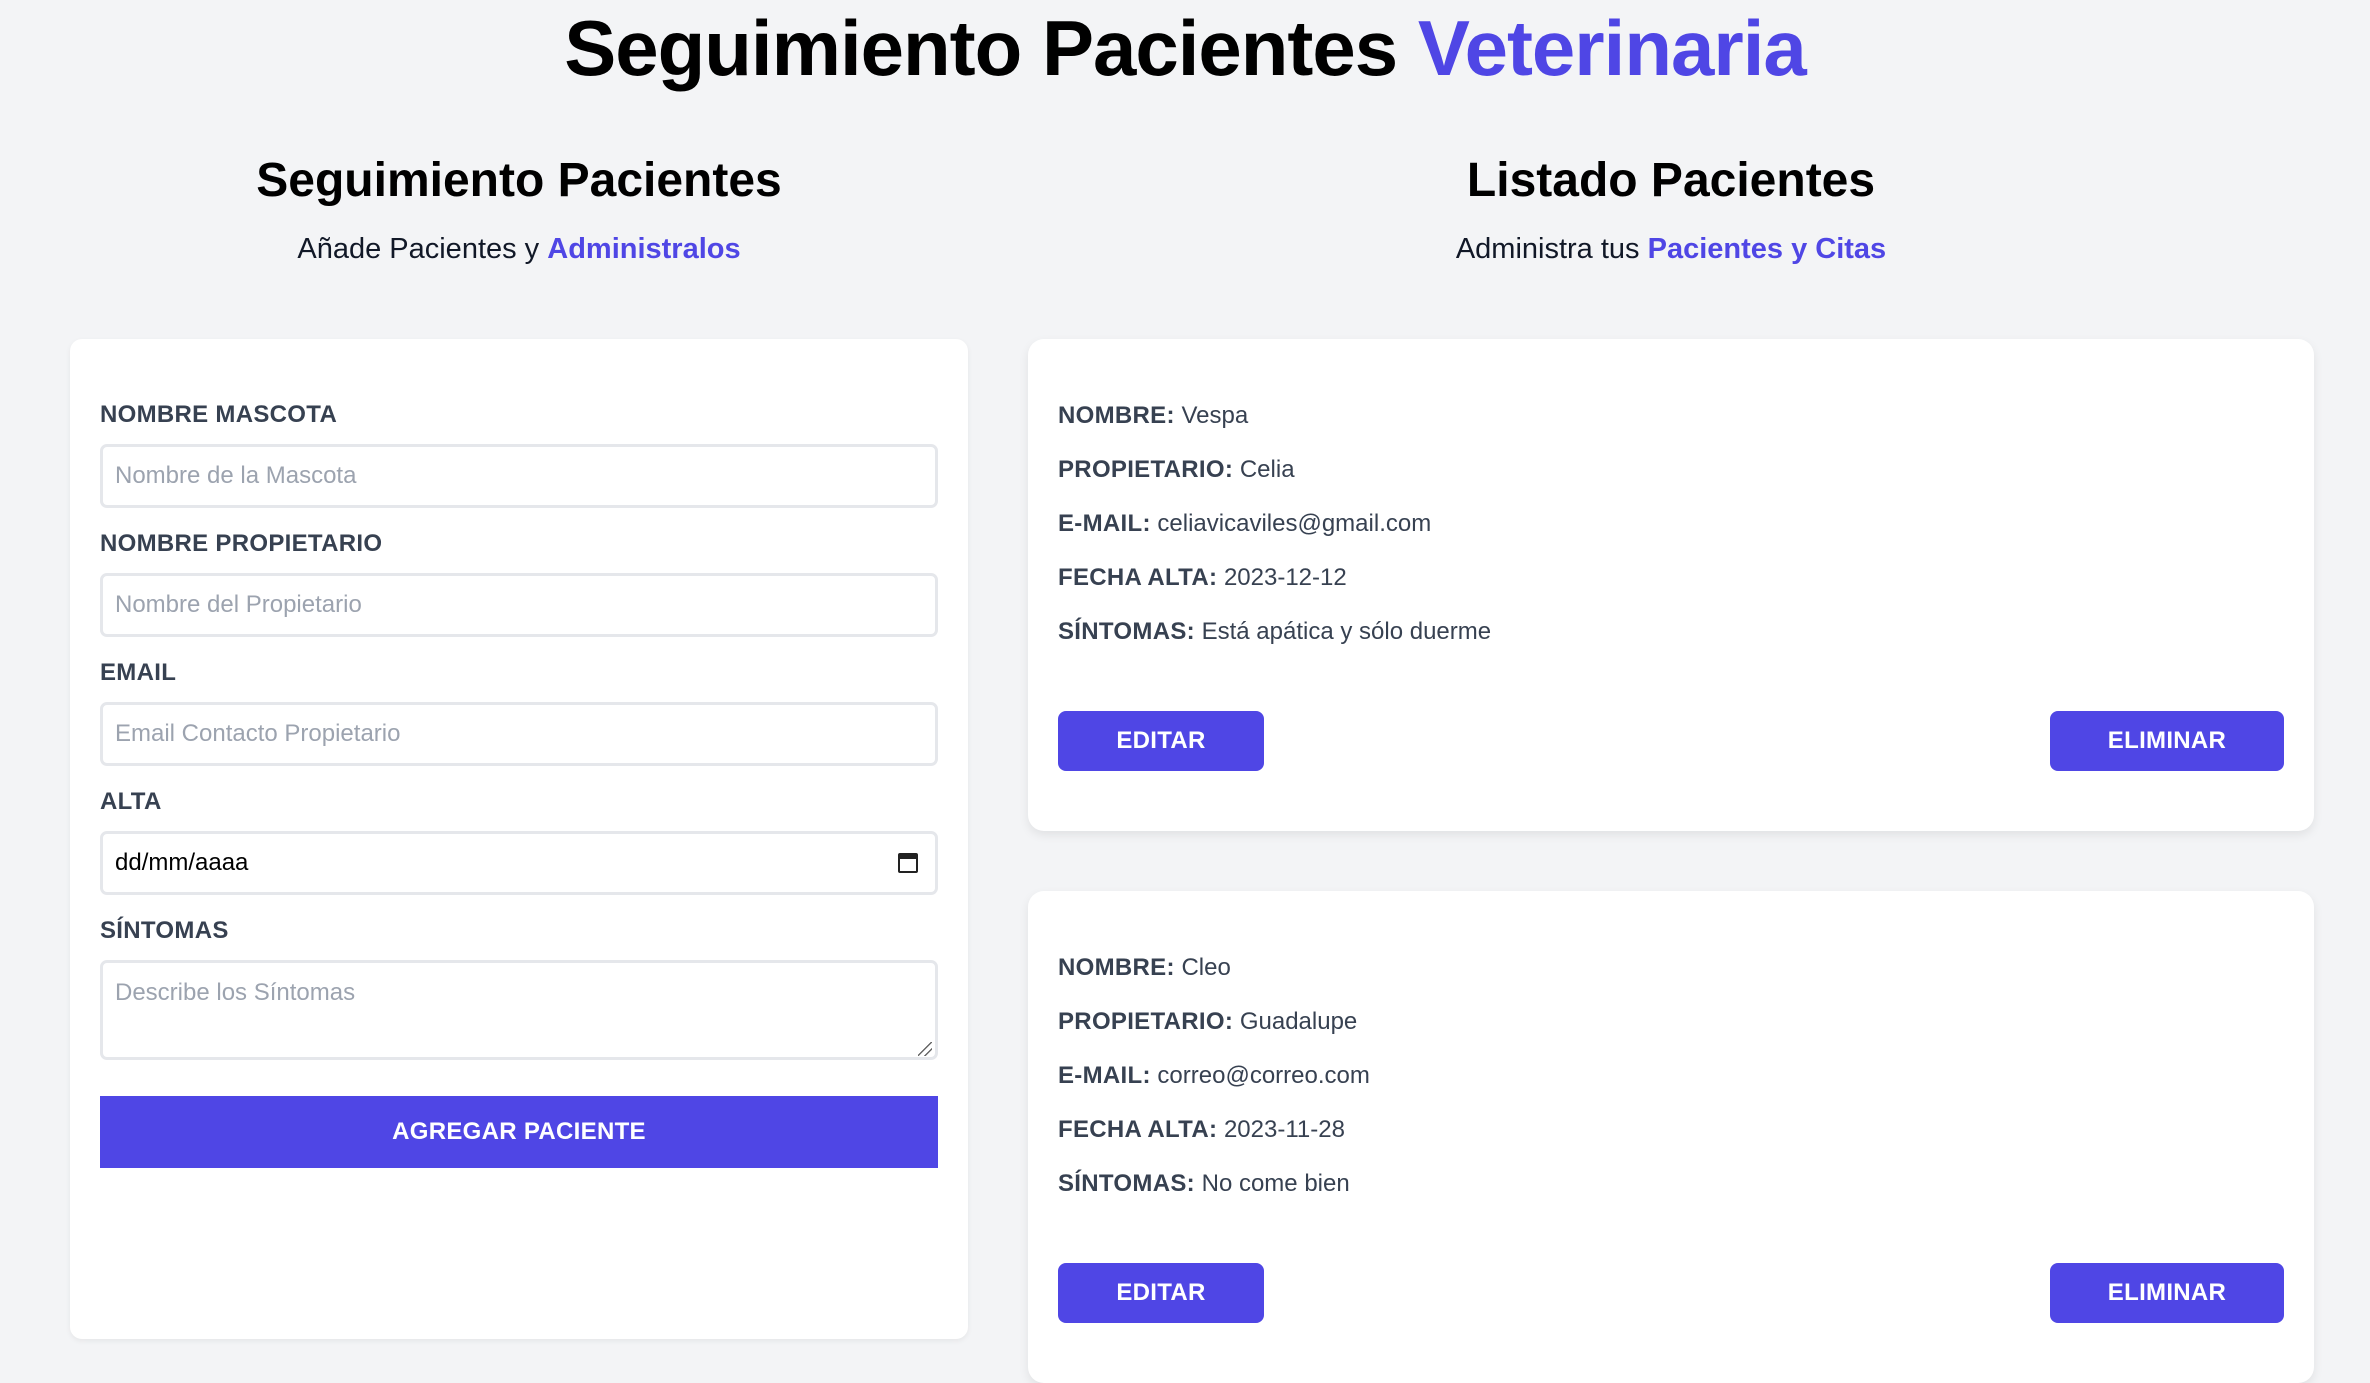 This screenshot has width=2370, height=1383. Describe the element at coordinates (1671, 180) in the screenshot. I see `list-section-heading: Listado Pacientes` at that location.